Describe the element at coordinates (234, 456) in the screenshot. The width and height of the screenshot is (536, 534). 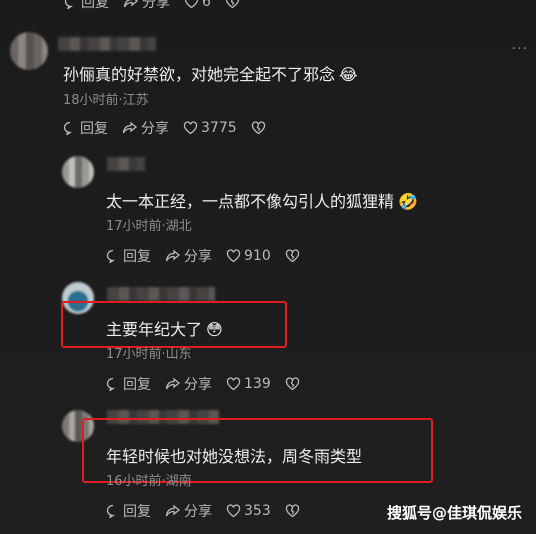
I see `comment-text: 年轻时候也对她没想法，周冬雨类型` at that location.